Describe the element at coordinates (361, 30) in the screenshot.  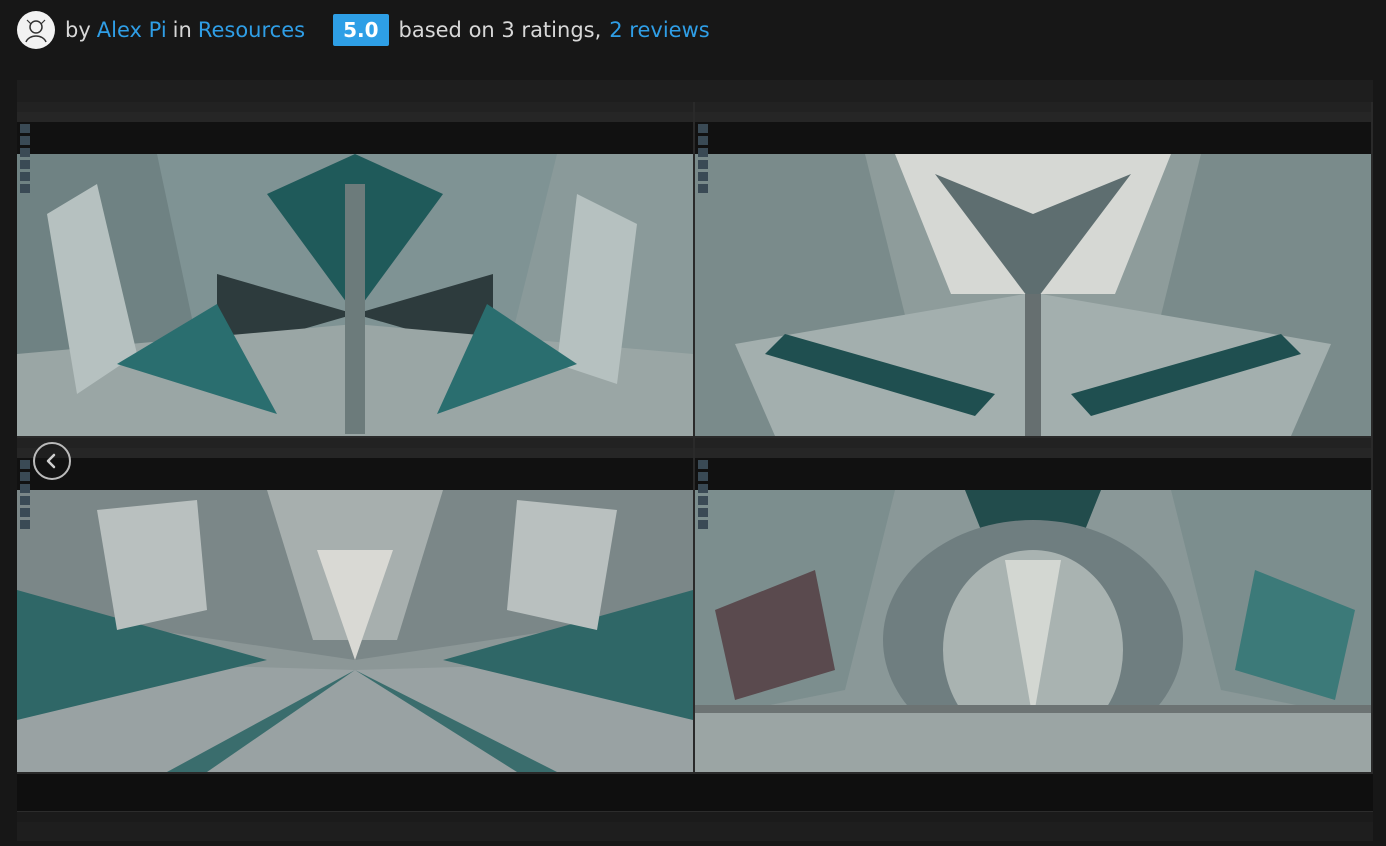
I see `rating-badge: 5.0` at that location.